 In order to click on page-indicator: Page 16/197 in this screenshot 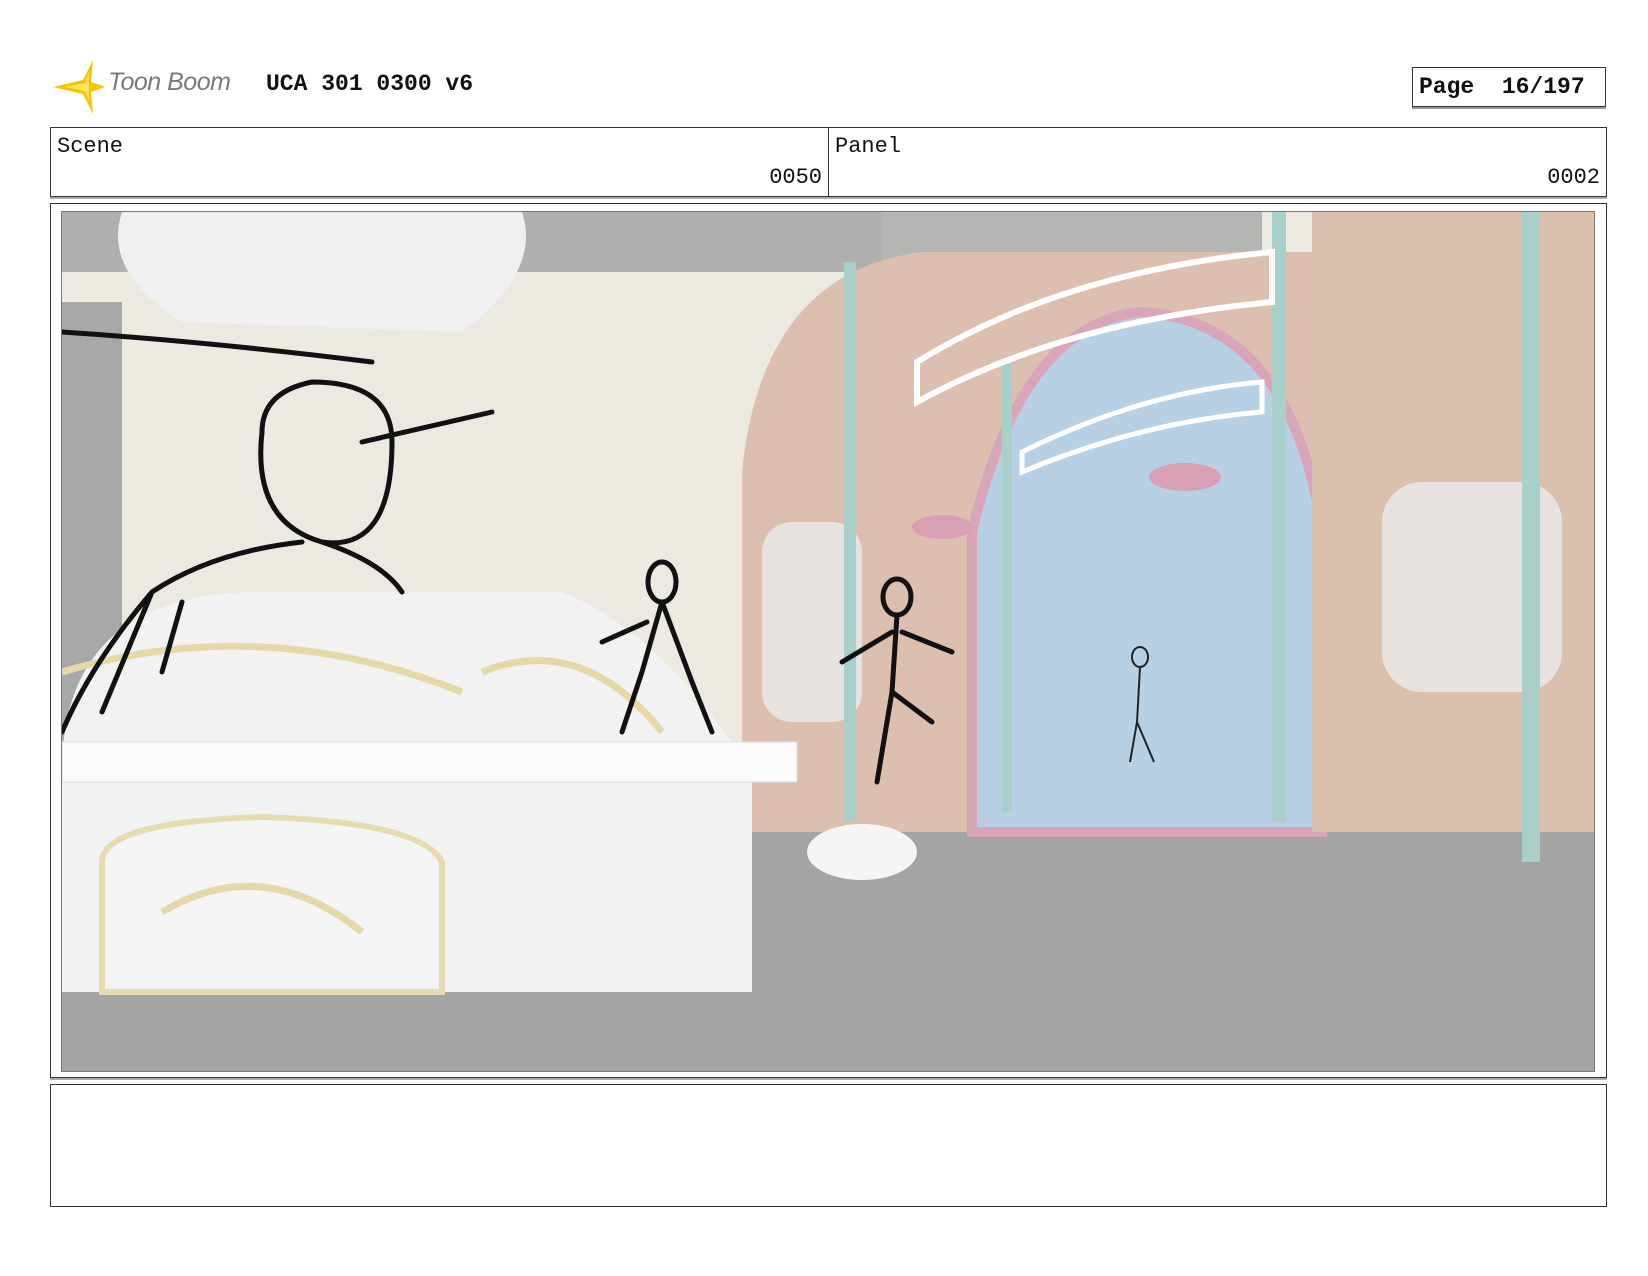, I will do `click(1509, 87)`.